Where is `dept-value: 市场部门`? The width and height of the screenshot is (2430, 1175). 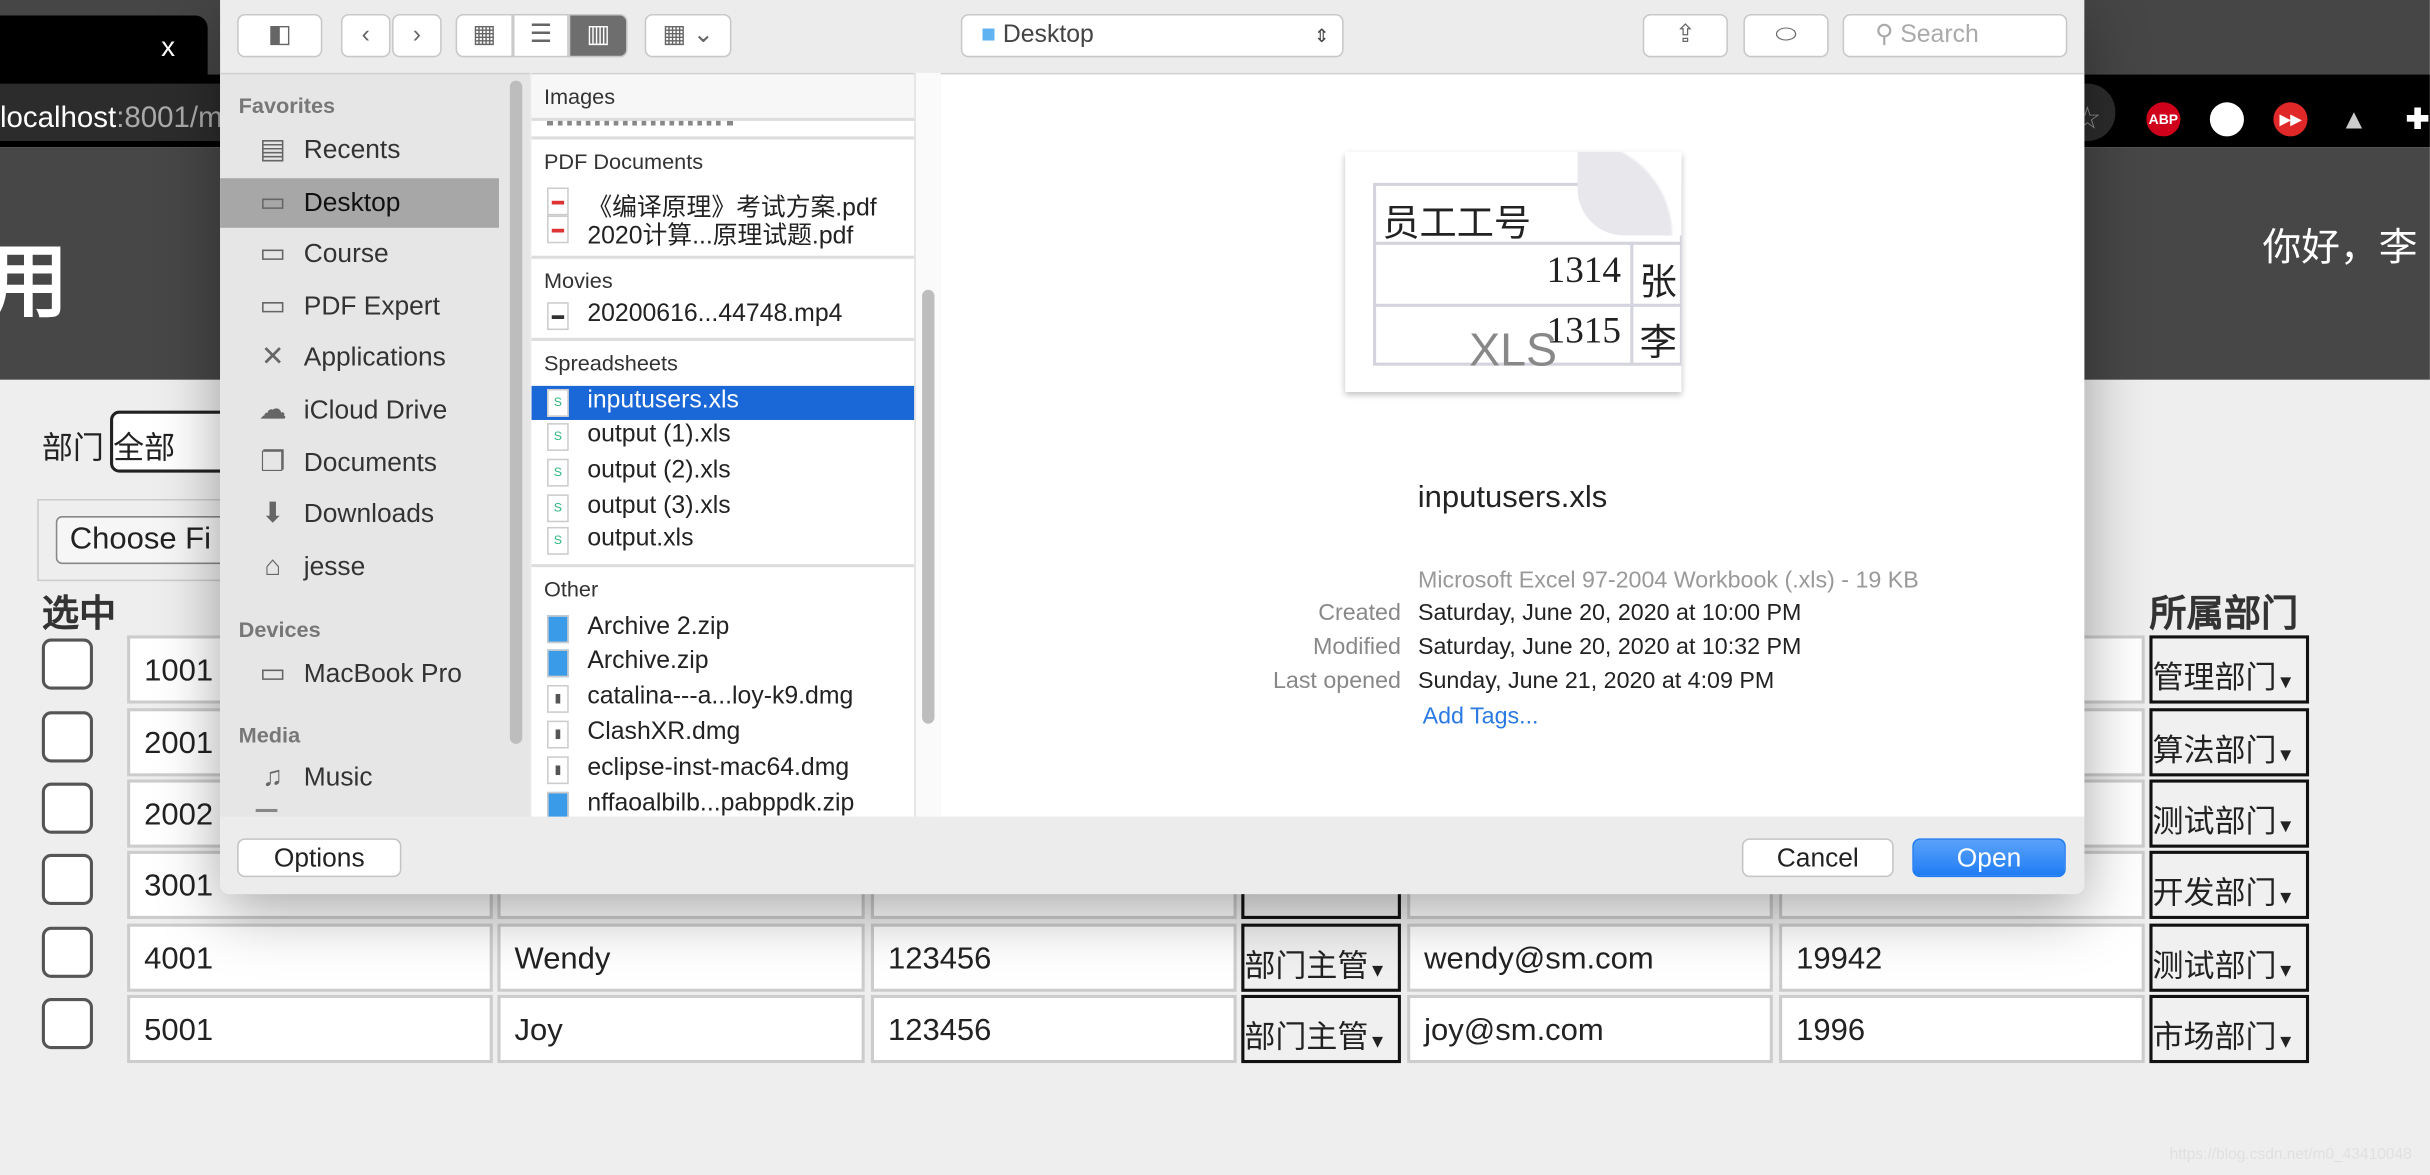 dept-value: 市场部门 is located at coordinates (2214, 1038).